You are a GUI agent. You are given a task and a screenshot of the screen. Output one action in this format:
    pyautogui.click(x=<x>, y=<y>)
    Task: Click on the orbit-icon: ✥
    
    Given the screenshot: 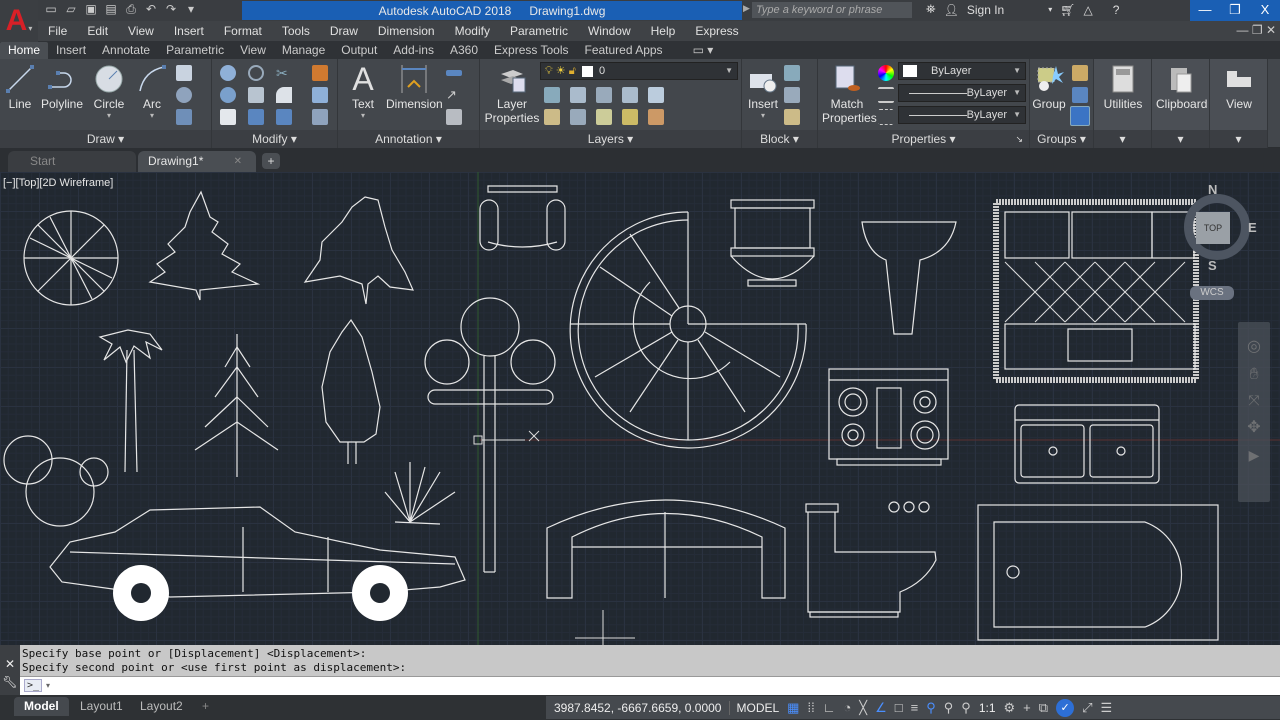 What is the action you would take?
    pyautogui.click(x=1254, y=427)
    